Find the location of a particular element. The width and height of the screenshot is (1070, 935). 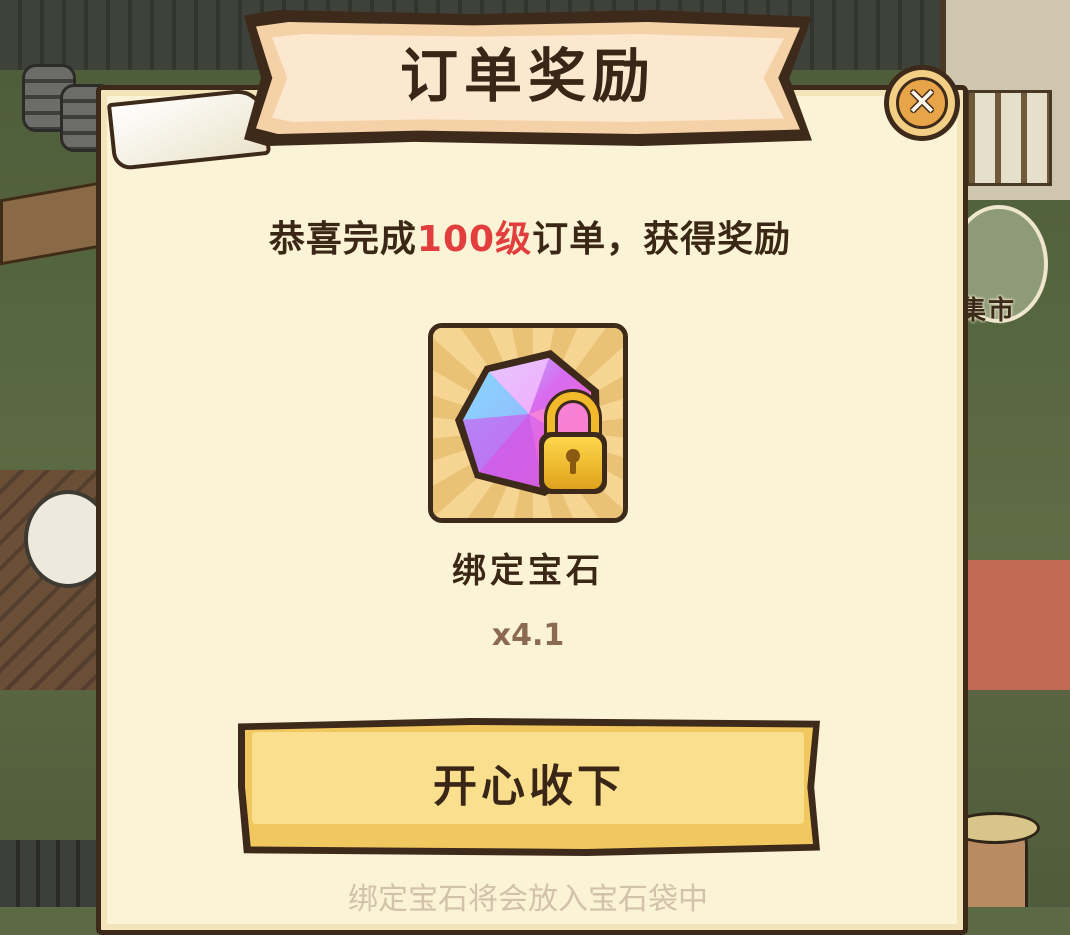

reward-message: 恭喜完成100级订单，获得奖励 is located at coordinates (530, 240).